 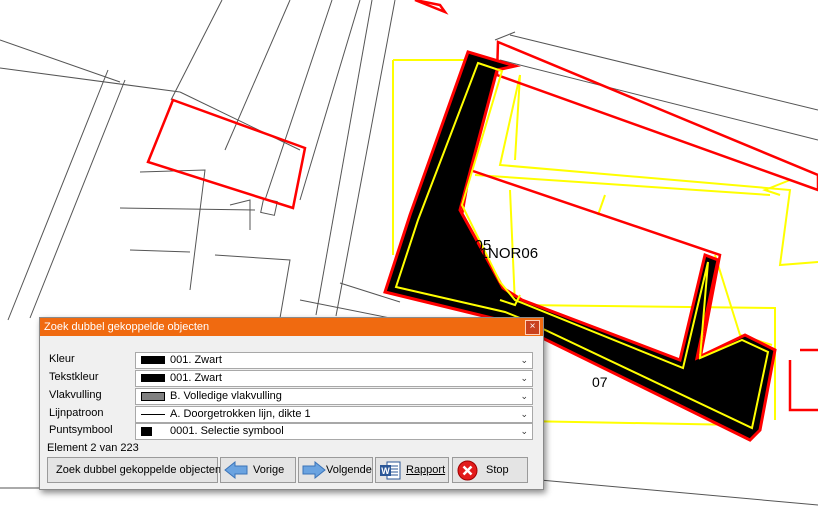 I want to click on field-row-kleur: Kleur 001. Zwart ⌄, so click(x=291, y=360).